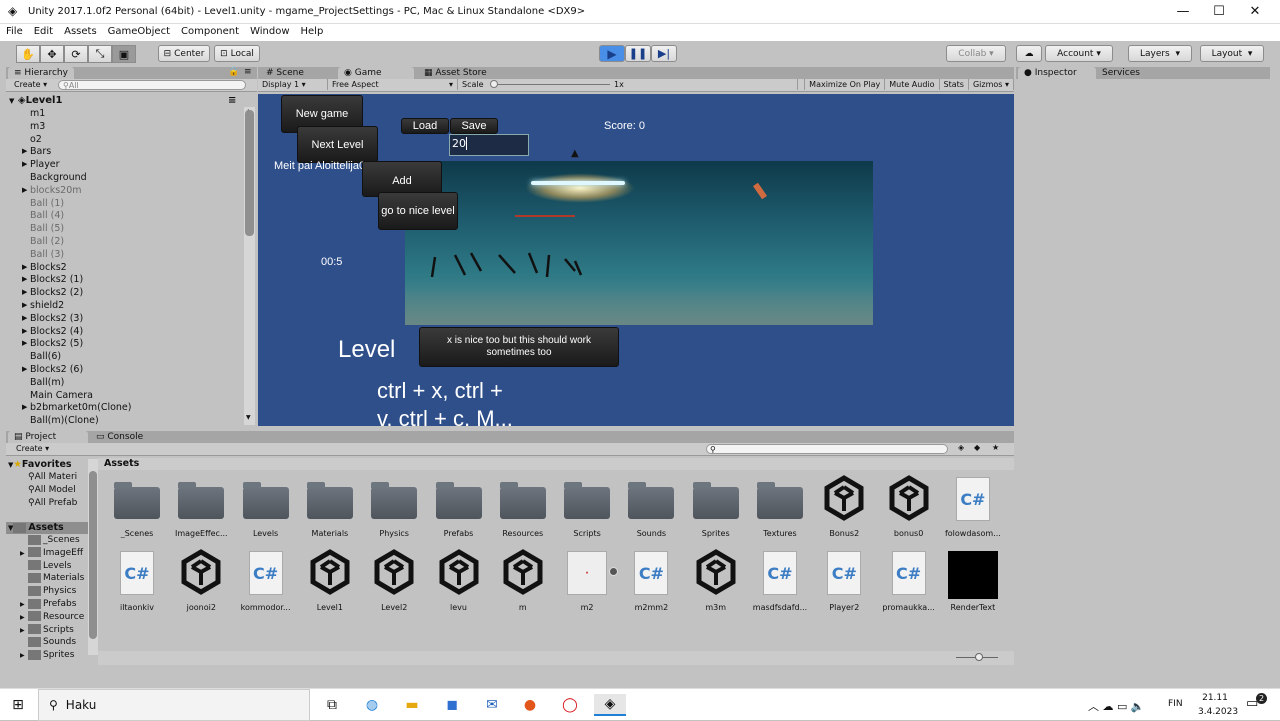  I want to click on asset-item: C# Player2, so click(844, 584).